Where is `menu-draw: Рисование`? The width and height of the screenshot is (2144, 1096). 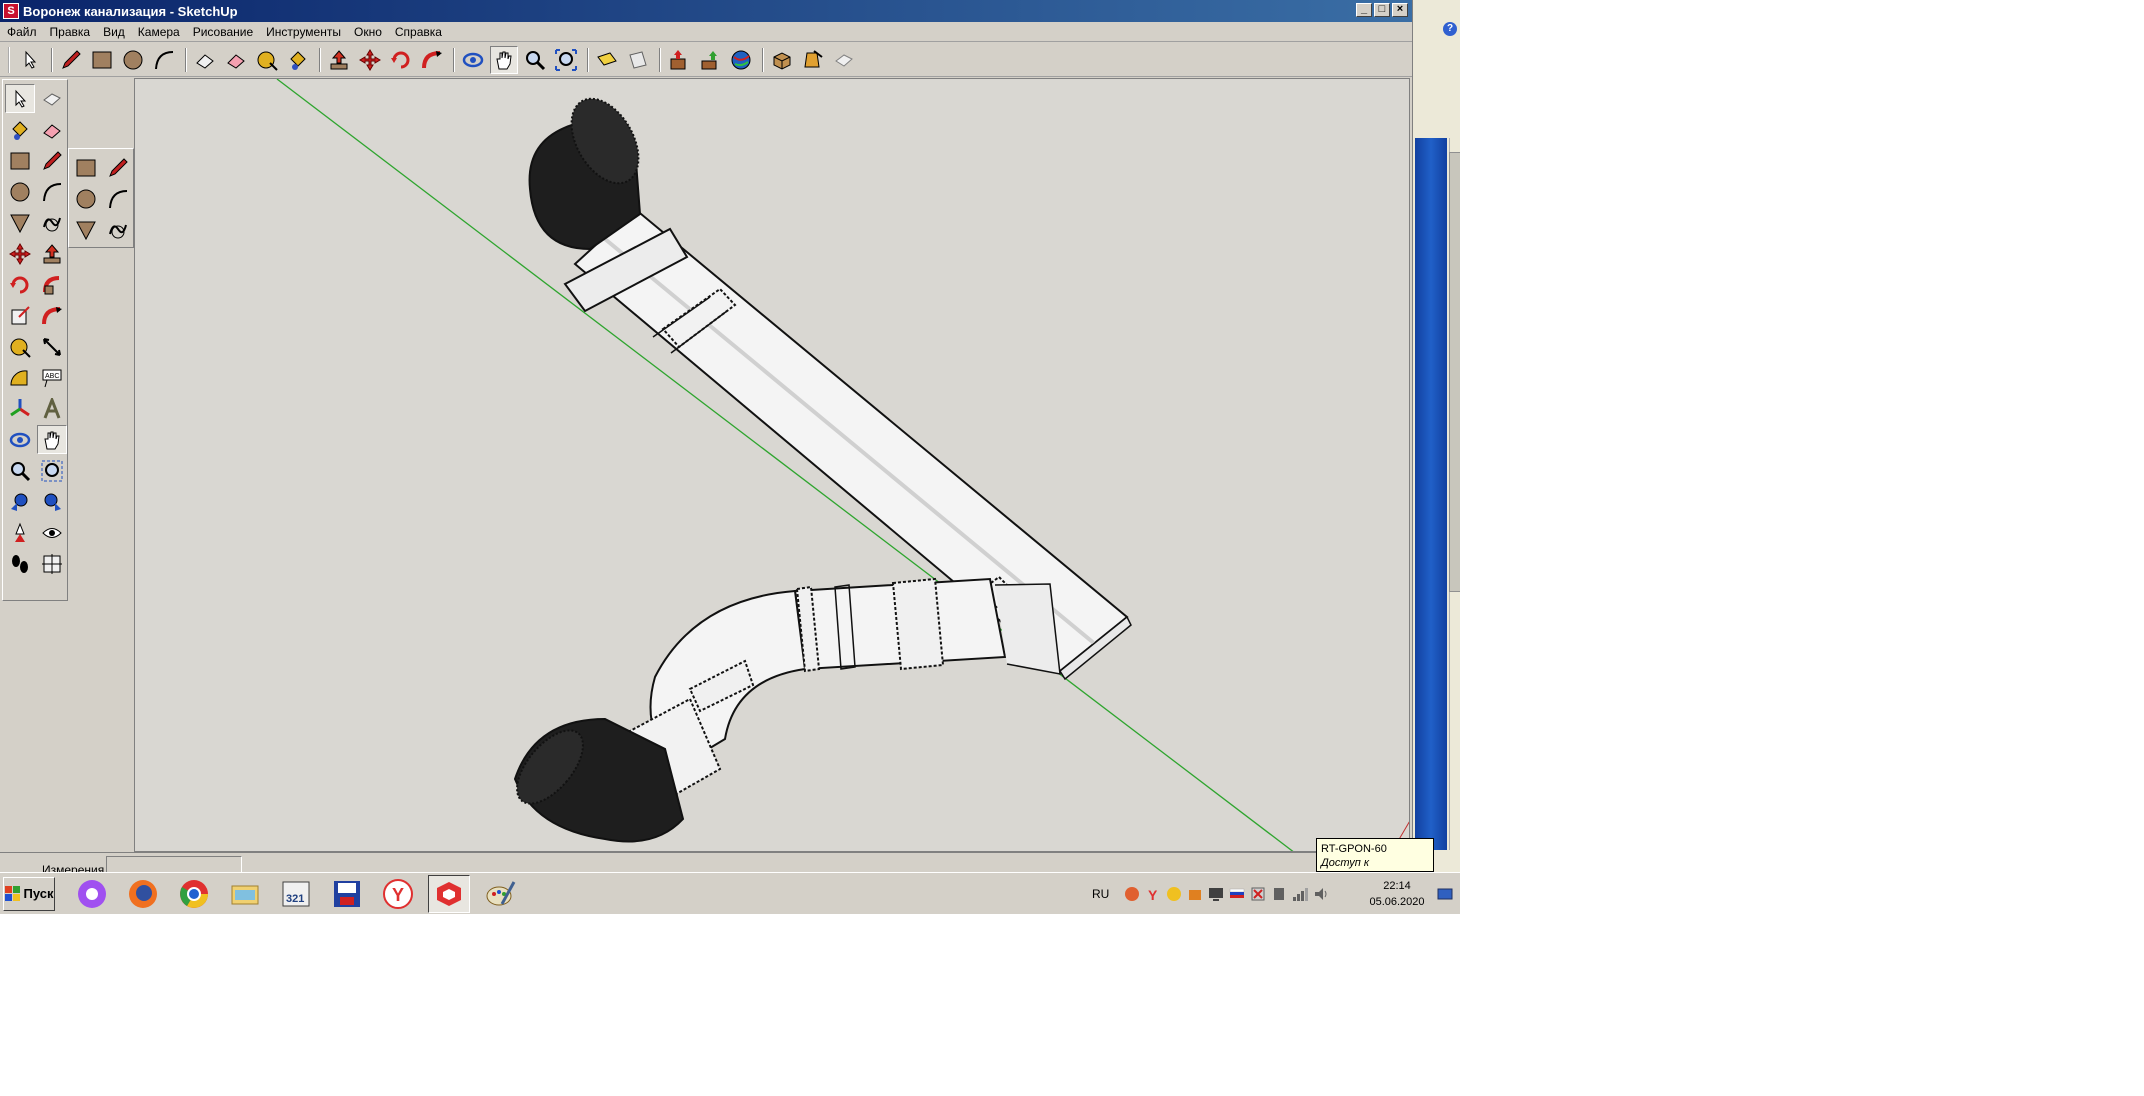 menu-draw: Рисование is located at coordinates (222, 32).